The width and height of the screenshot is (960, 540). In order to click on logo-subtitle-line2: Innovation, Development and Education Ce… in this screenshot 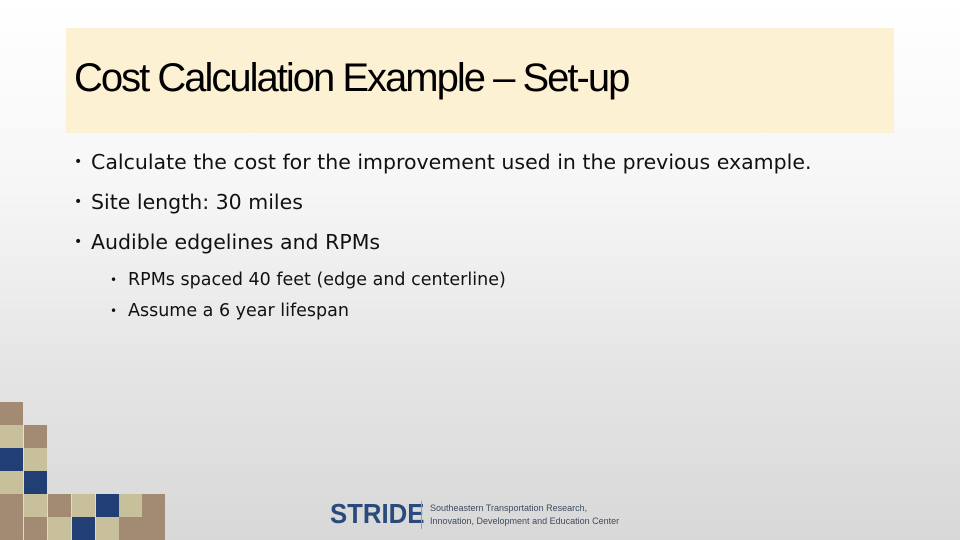, I will do `click(525, 521)`.